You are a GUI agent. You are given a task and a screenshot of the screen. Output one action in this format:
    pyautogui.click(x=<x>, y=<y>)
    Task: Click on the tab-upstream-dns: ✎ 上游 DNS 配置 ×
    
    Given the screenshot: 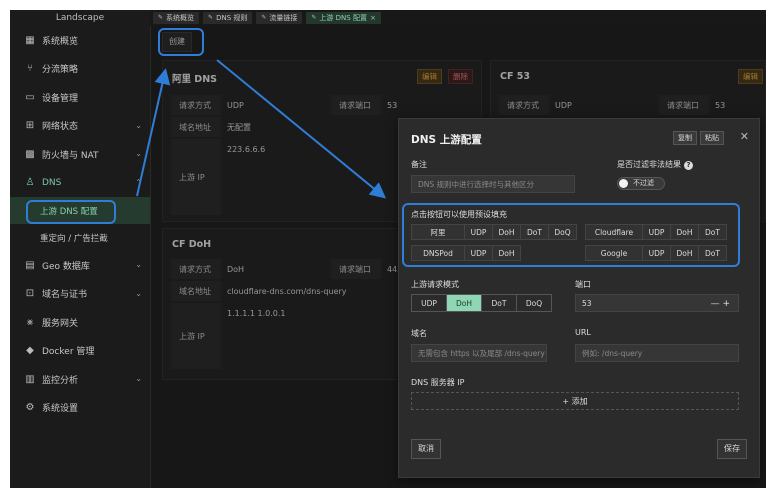 What is the action you would take?
    pyautogui.click(x=343, y=18)
    